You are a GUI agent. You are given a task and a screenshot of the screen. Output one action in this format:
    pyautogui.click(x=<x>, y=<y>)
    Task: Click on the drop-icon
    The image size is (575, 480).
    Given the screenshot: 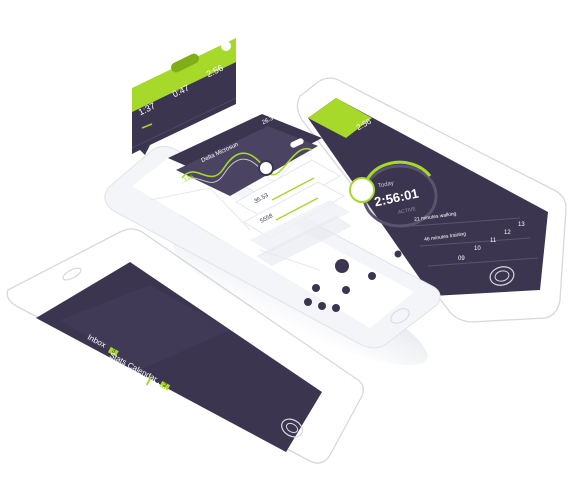 What is the action you would take?
    pyautogui.click(x=346, y=290)
    